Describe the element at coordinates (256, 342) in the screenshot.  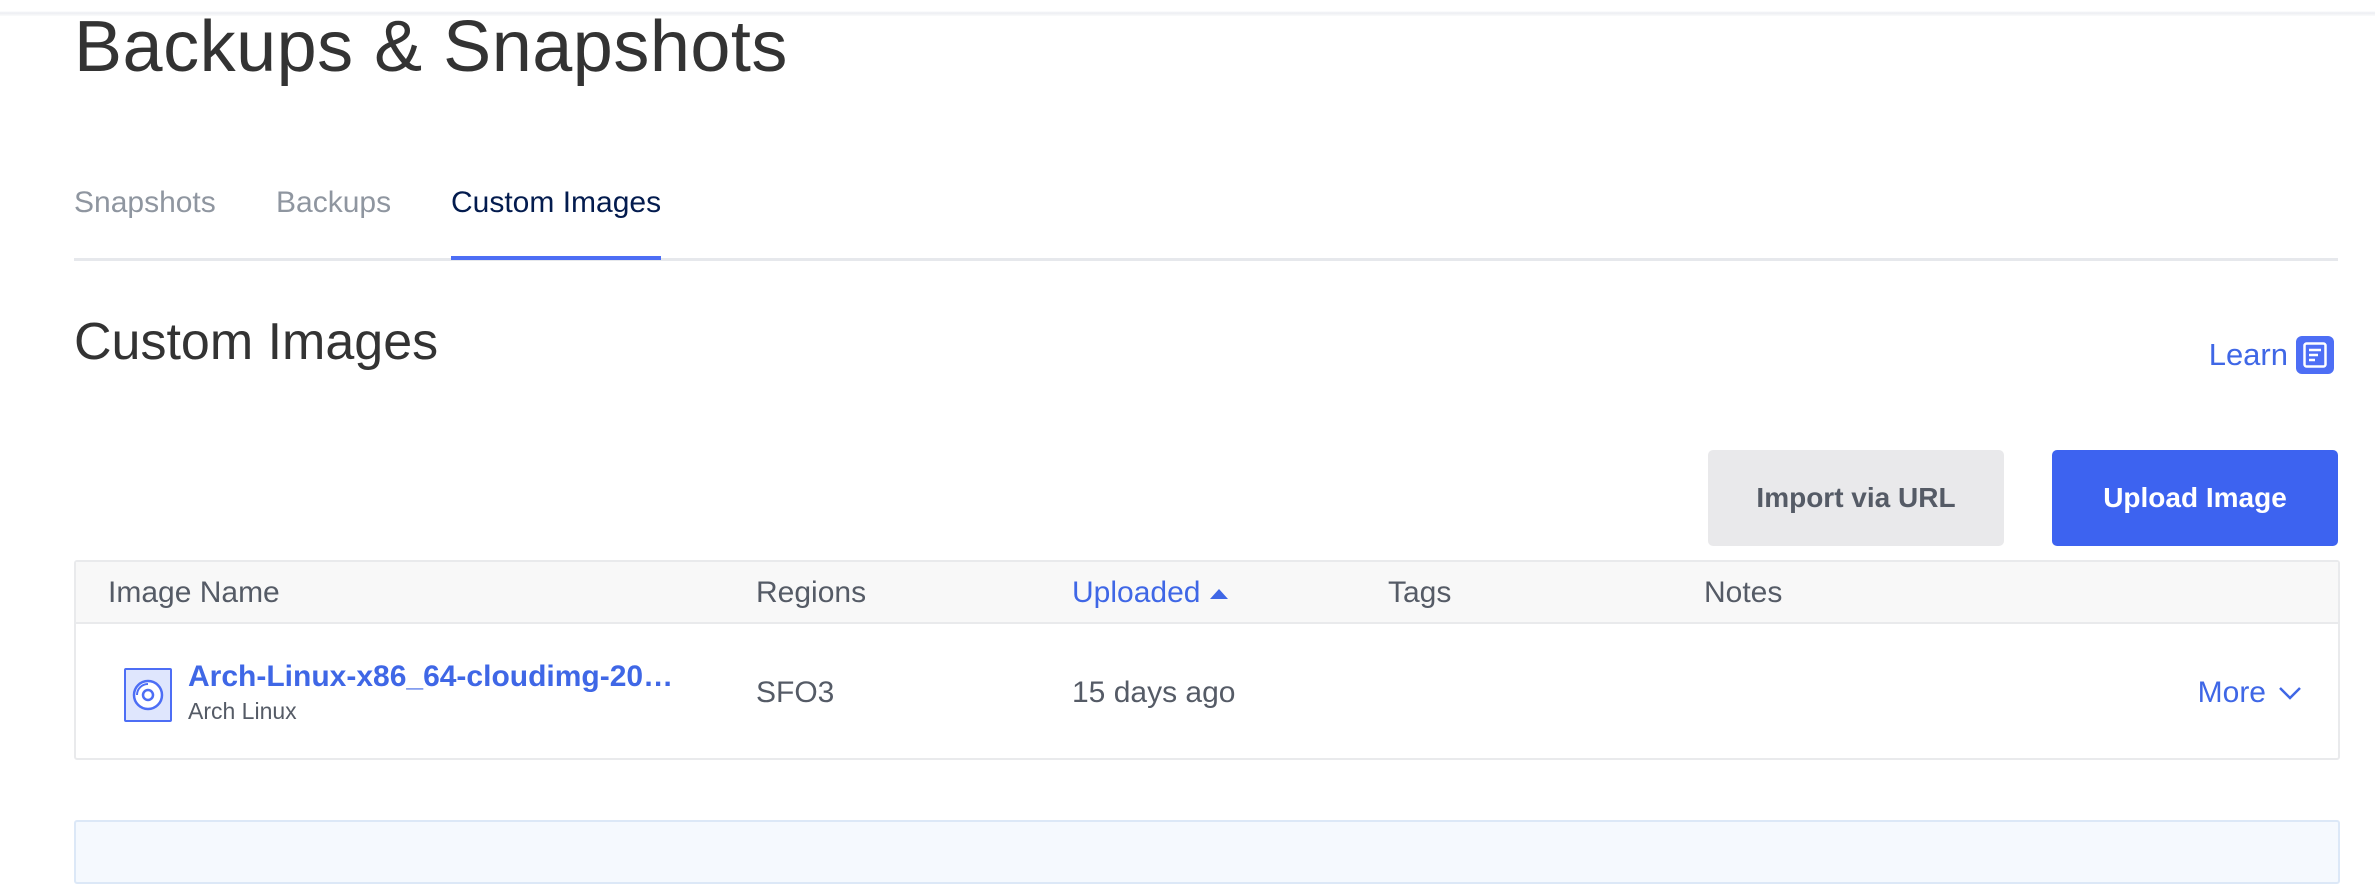
I see `section-title: Custom Images` at that location.